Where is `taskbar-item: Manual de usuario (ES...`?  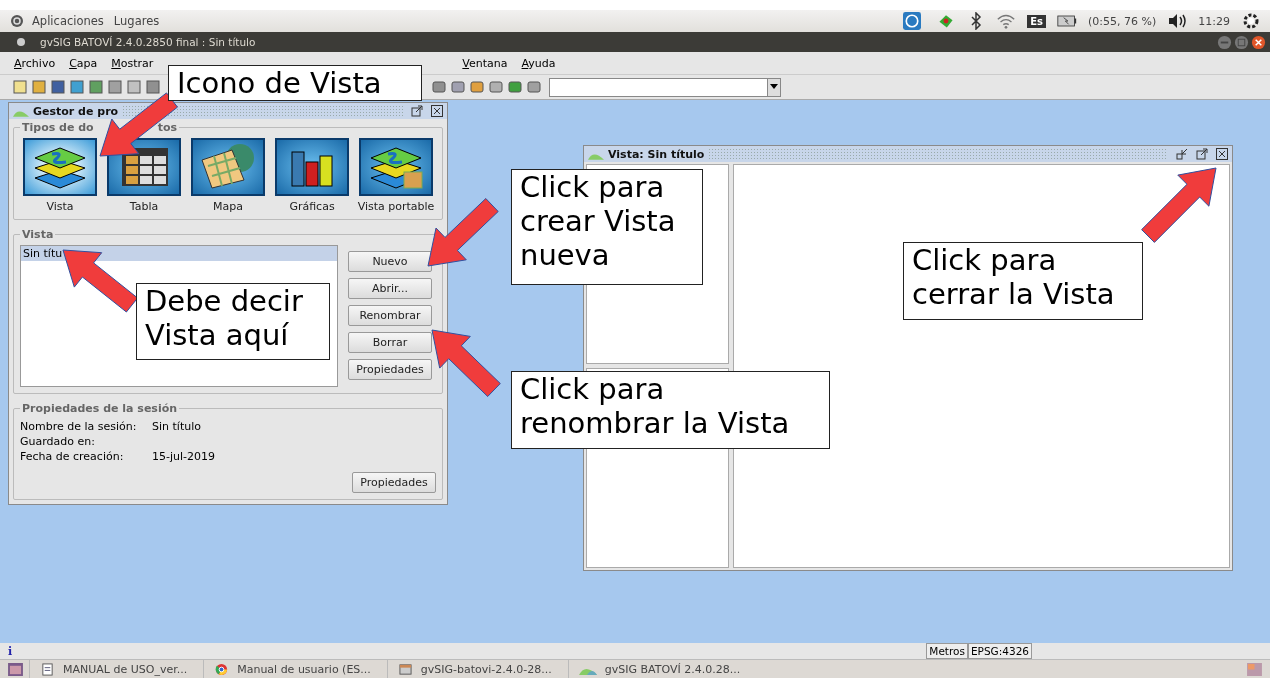
taskbar-item: Manual de usuario (ES... is located at coordinates (292, 669).